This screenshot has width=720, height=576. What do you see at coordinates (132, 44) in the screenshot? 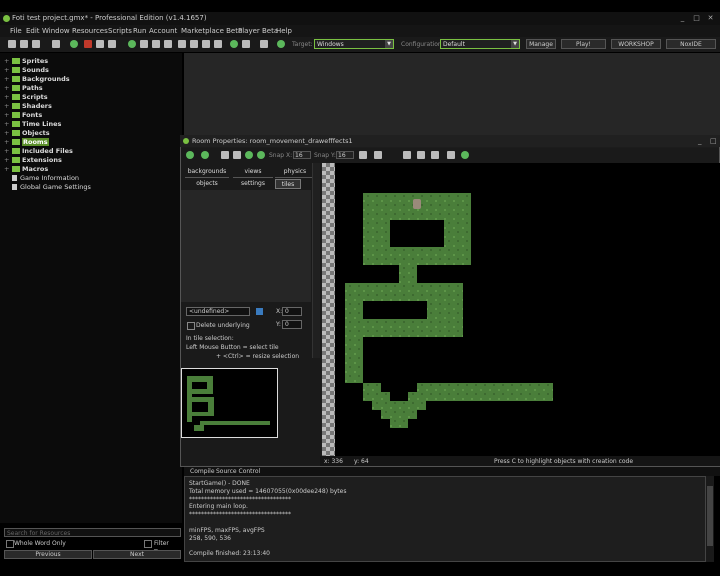
I see `create-sprite-icon` at bounding box center [132, 44].